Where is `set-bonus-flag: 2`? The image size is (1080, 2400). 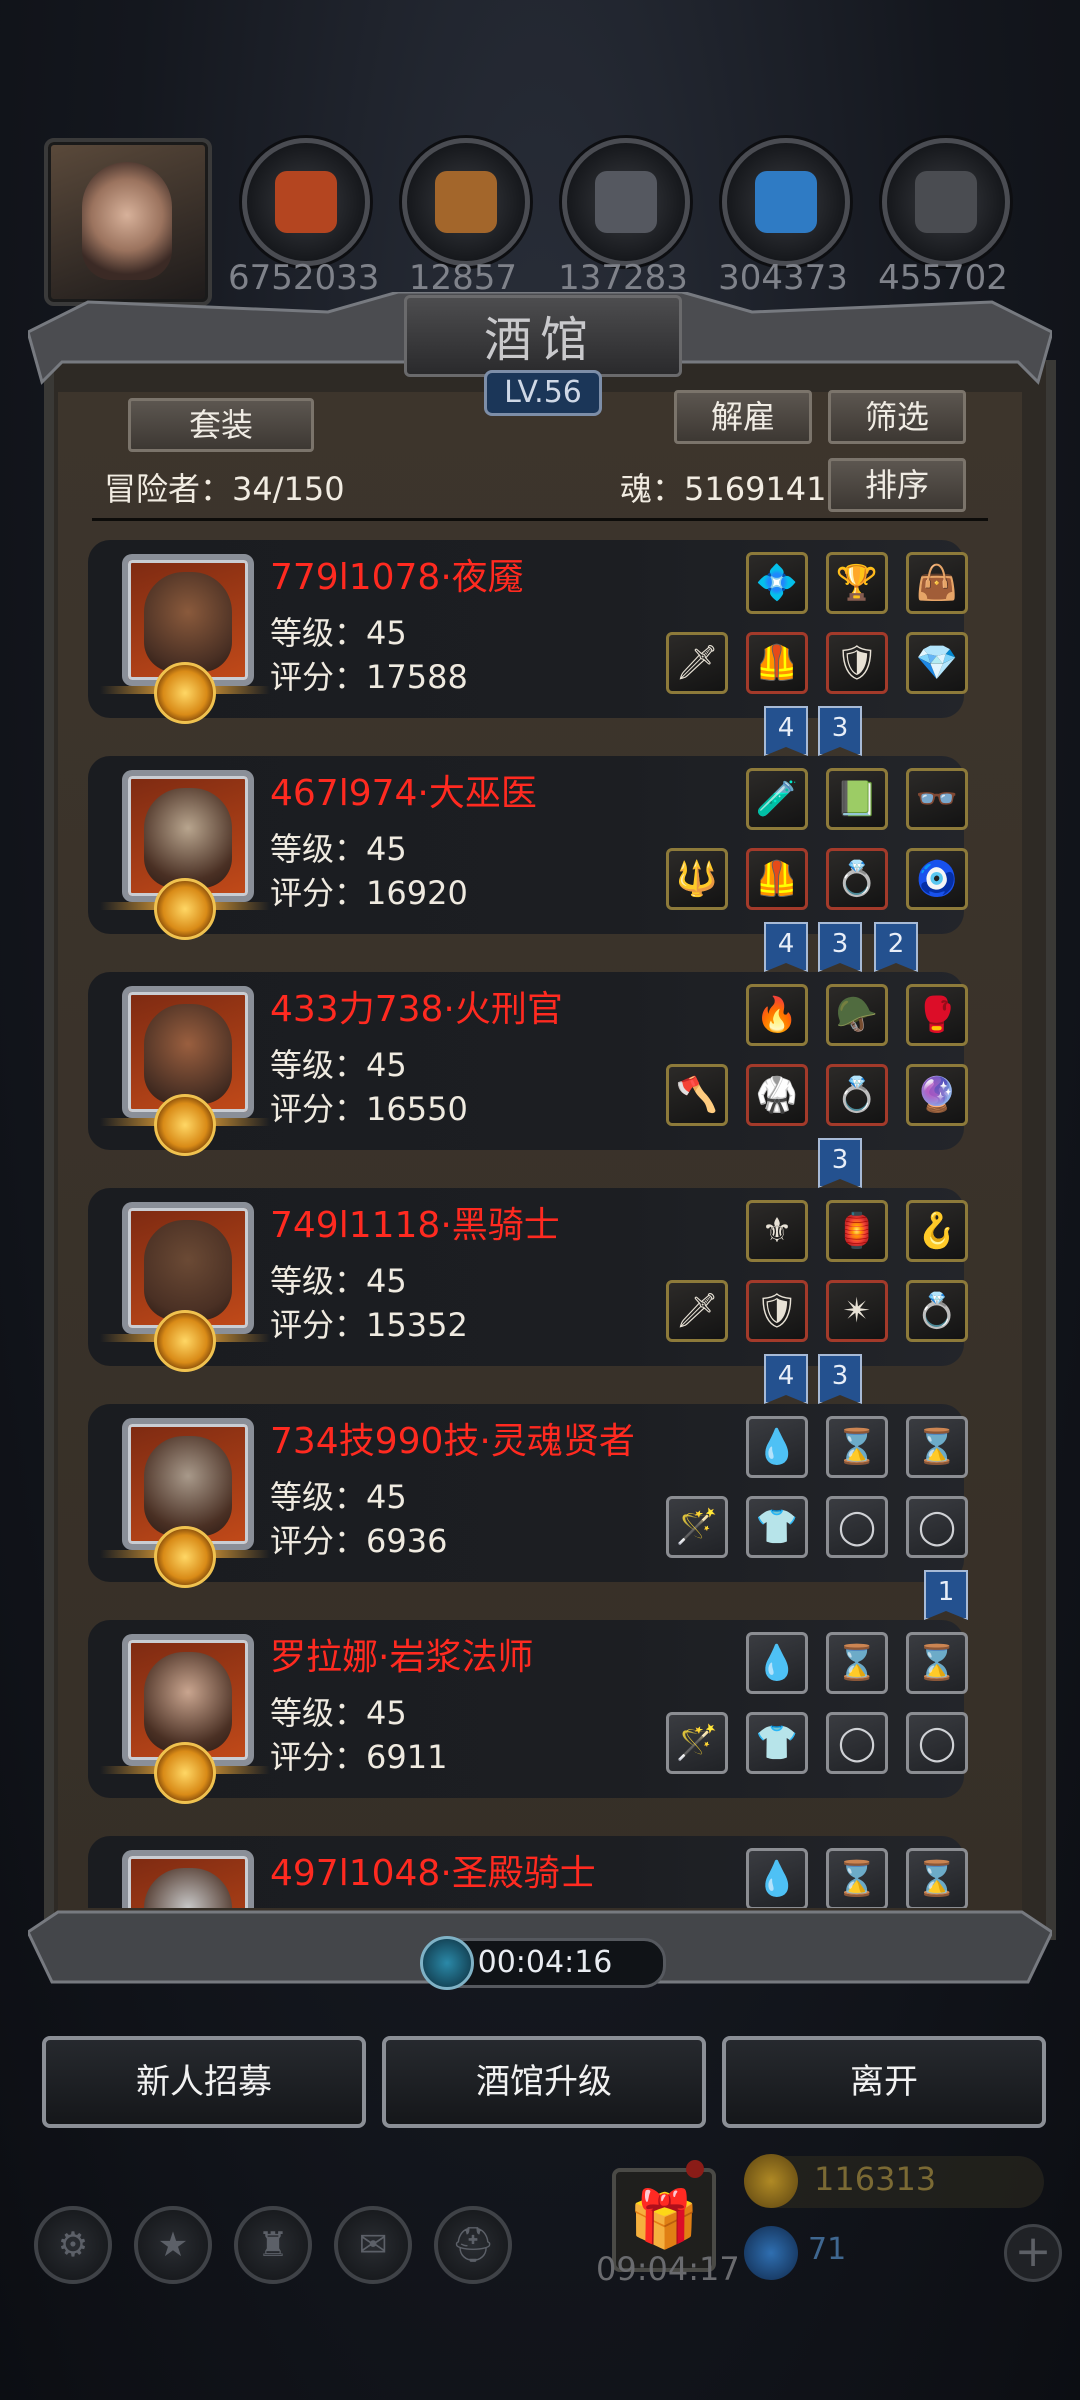 set-bonus-flag: 2 is located at coordinates (896, 947).